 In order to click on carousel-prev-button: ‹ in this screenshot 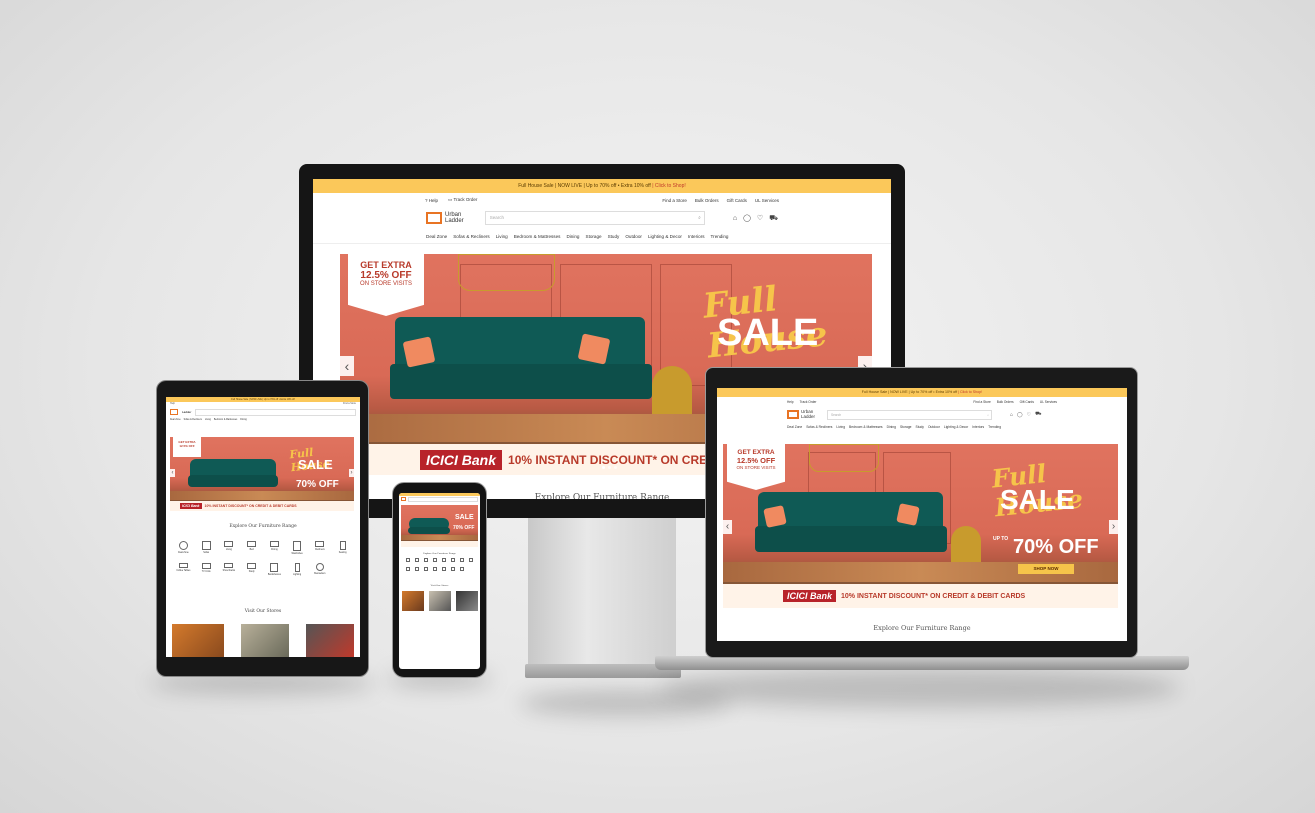, I will do `click(347, 366)`.